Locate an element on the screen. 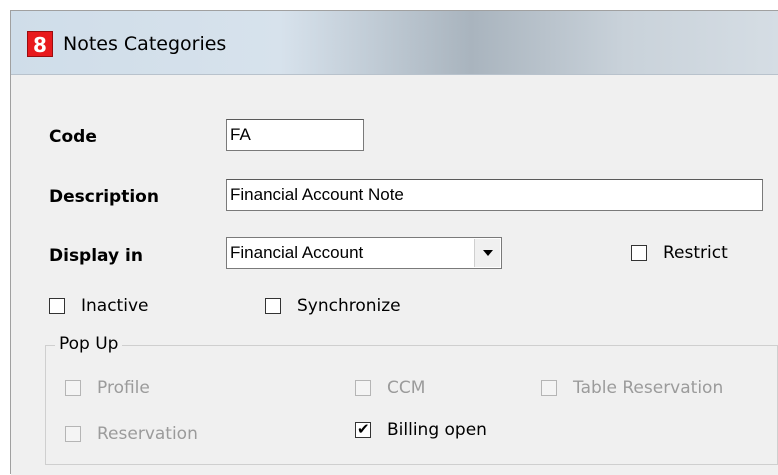  app-logo-icon: 8 is located at coordinates (40, 44).